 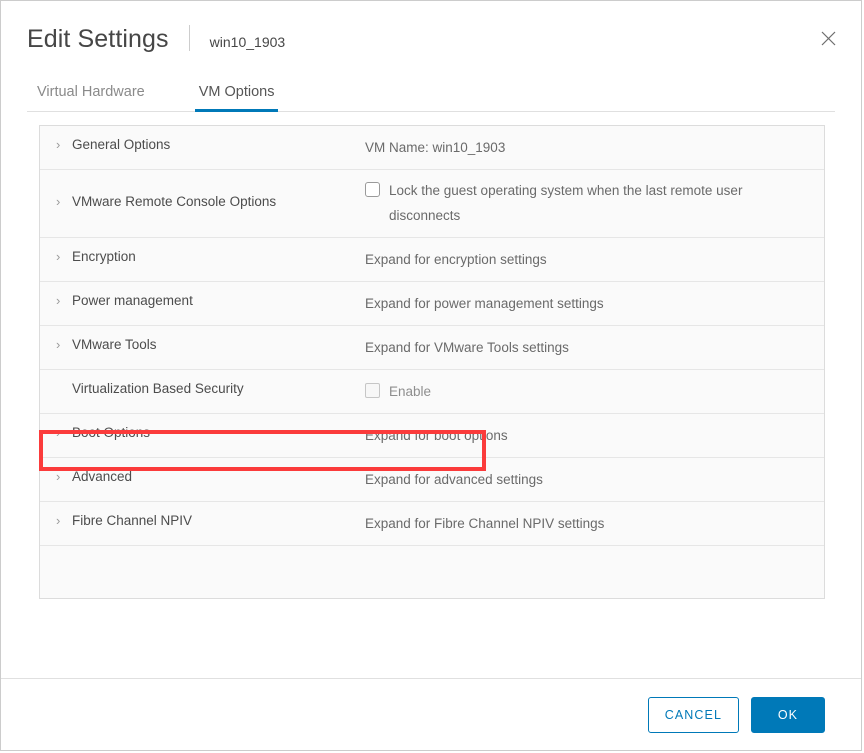 What do you see at coordinates (594, 479) in the screenshot?
I see `row-value-advanced: Expand for advanced settings` at bounding box center [594, 479].